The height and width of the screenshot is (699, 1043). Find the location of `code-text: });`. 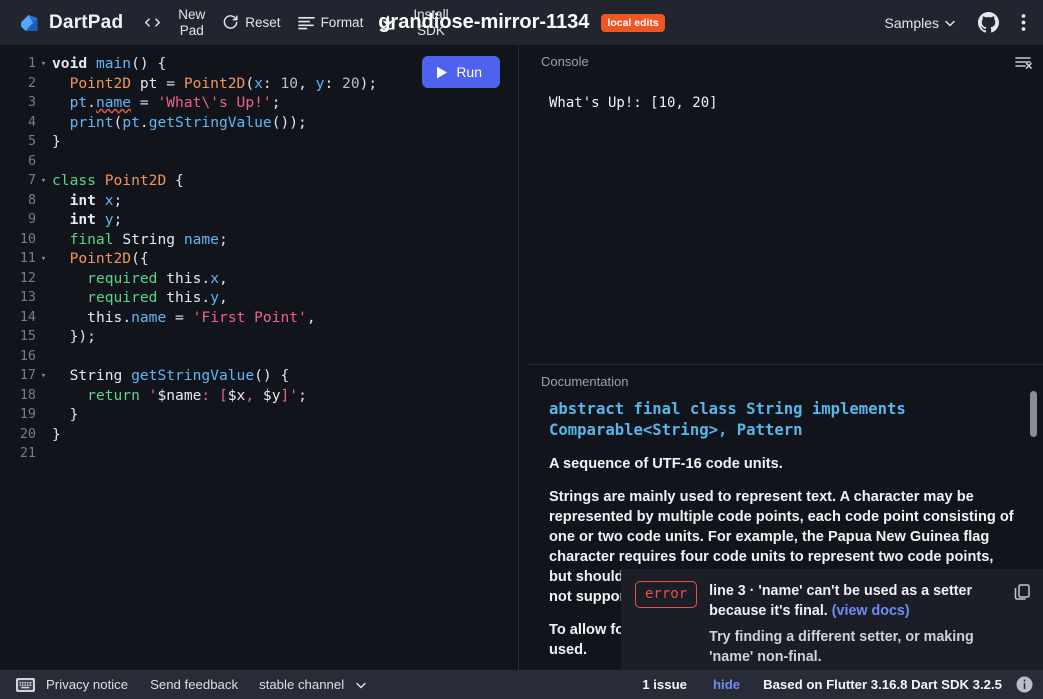

code-text: }); is located at coordinates (74, 336).